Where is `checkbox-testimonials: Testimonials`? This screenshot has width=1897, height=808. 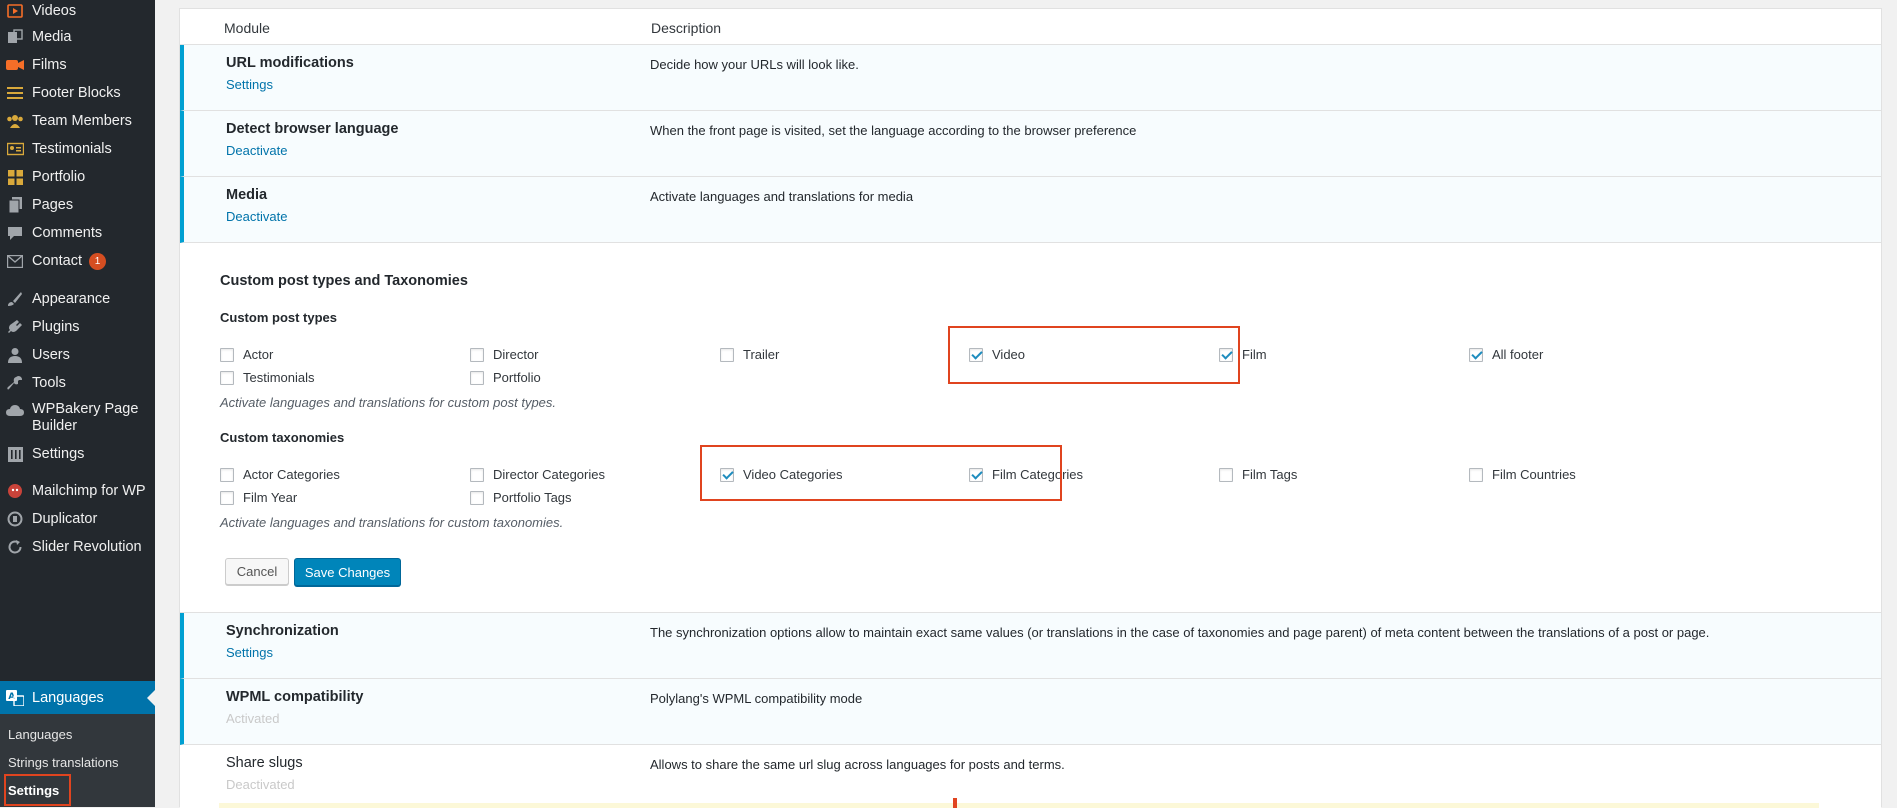 checkbox-testimonials: Testimonials is located at coordinates (267, 377).